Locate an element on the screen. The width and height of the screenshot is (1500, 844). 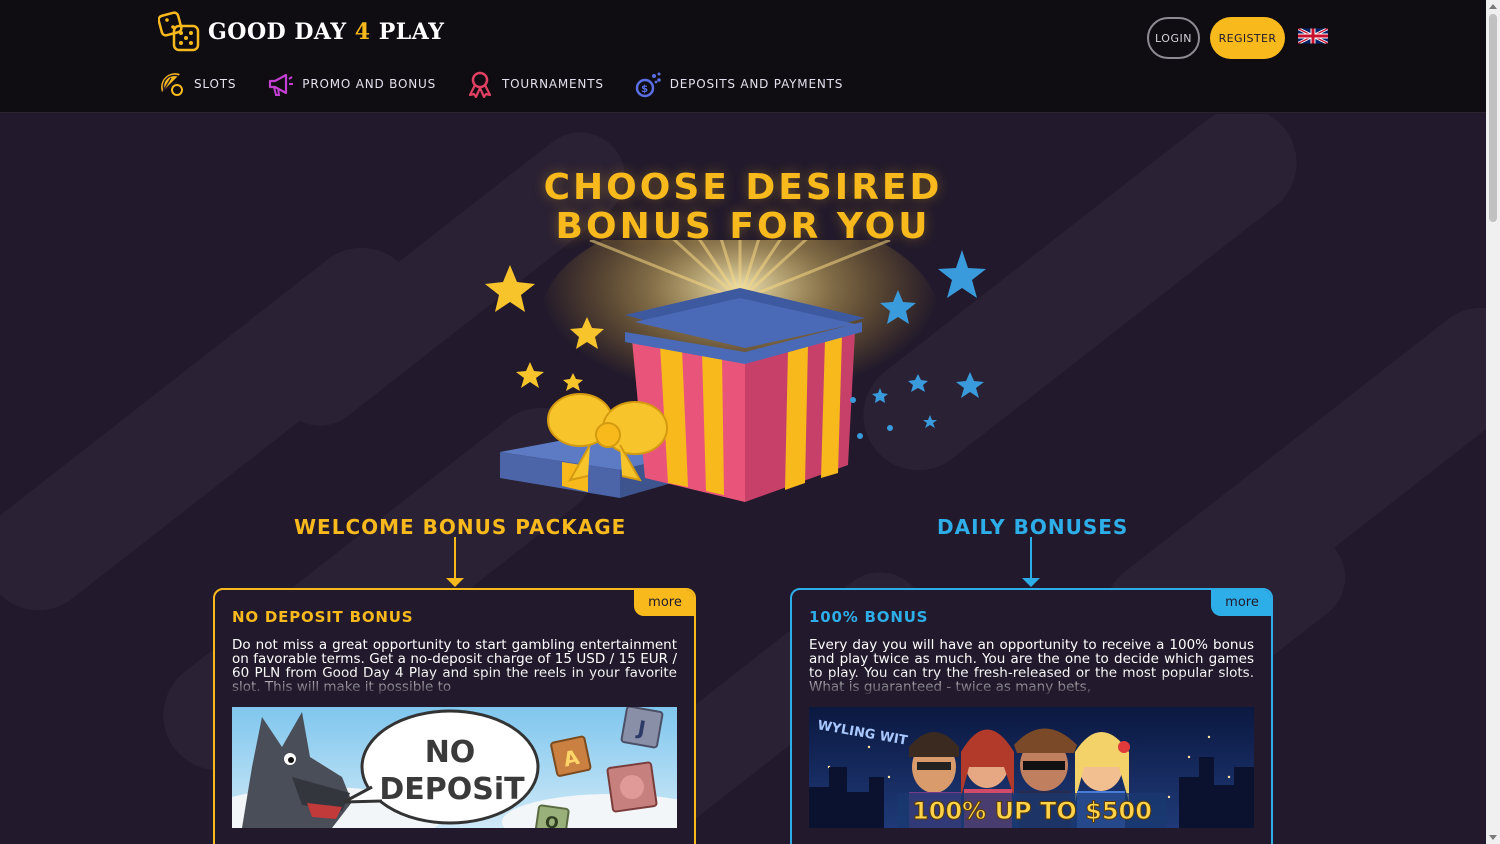
nav-label: DEPOSITS AND PAYMENTS is located at coordinates (756, 84).